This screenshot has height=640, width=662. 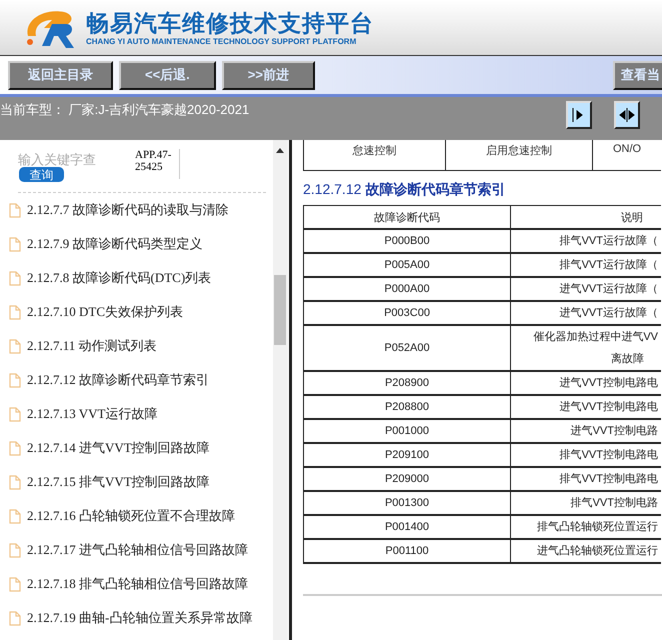 What do you see at coordinates (597, 527) in the screenshot?
I see `table-cell-text: 排气凸轮轴锁死位置运行` at bounding box center [597, 527].